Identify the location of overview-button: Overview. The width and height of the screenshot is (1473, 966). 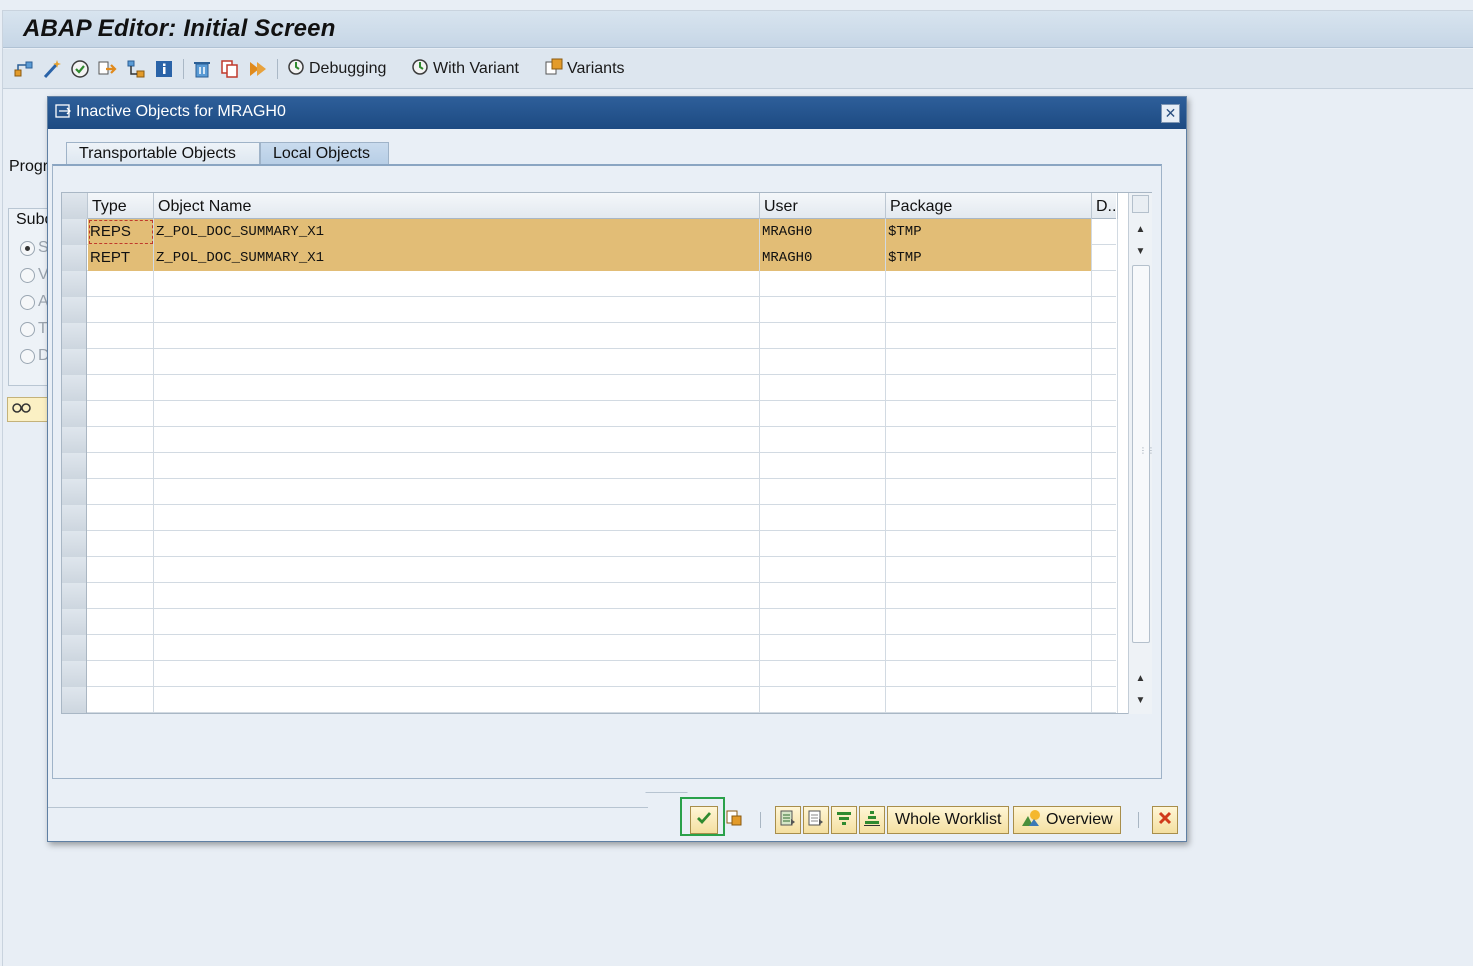
(1067, 820).